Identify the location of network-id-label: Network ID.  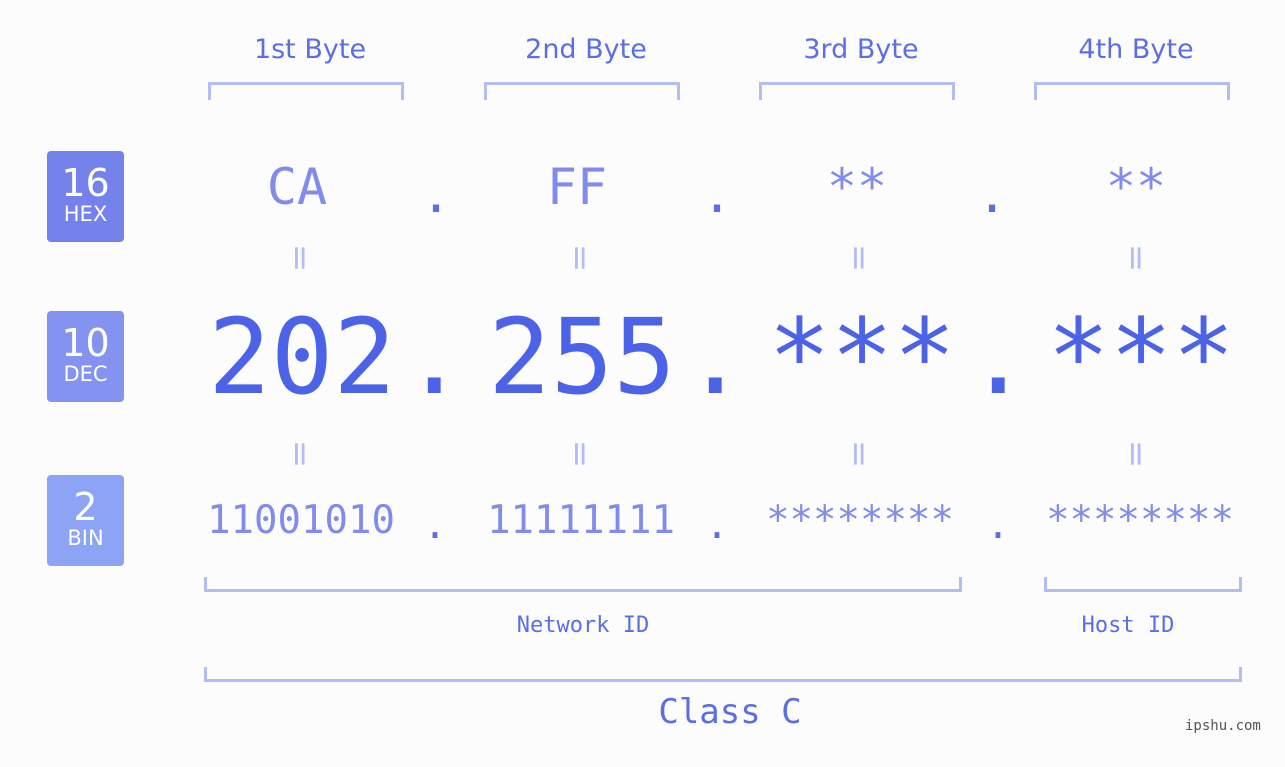
(583, 625).